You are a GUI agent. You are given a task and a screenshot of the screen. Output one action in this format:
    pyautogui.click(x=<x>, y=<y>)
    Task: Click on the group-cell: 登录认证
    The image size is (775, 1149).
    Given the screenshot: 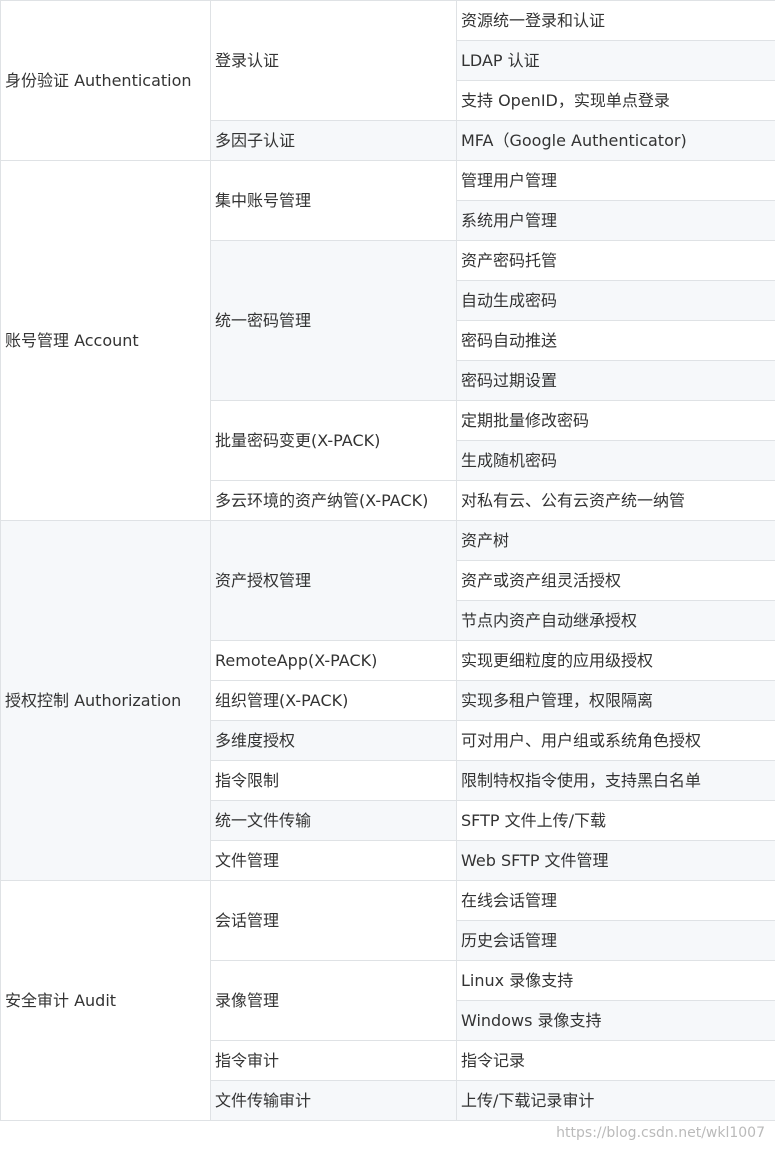 What is the action you would take?
    pyautogui.click(x=333, y=60)
    